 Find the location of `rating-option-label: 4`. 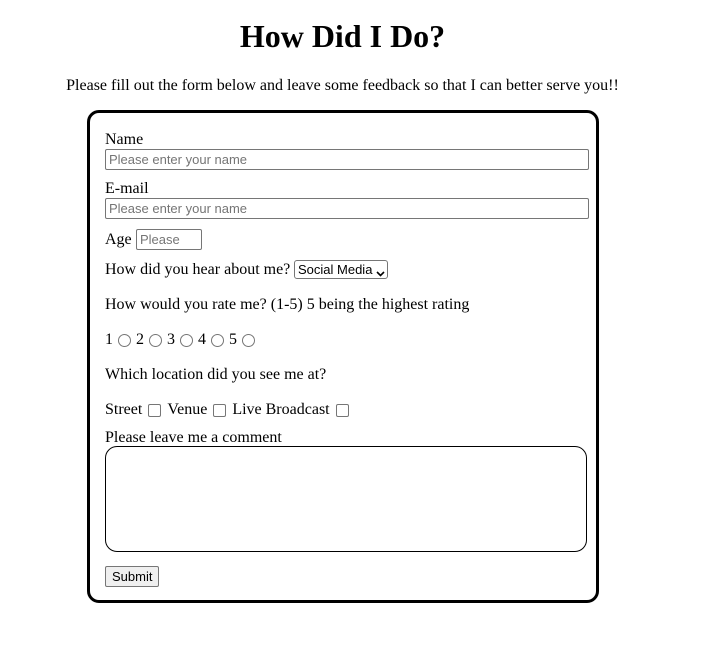

rating-option-label: 4 is located at coordinates (202, 339).